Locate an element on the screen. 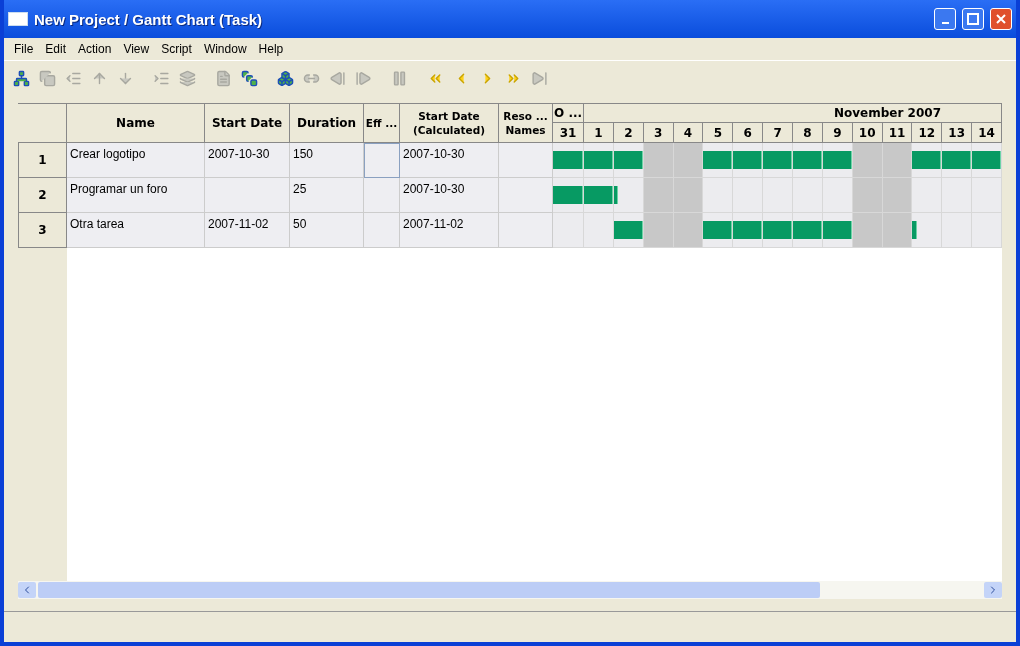 The image size is (1020, 646). table-cell: 25 is located at coordinates (327, 195).